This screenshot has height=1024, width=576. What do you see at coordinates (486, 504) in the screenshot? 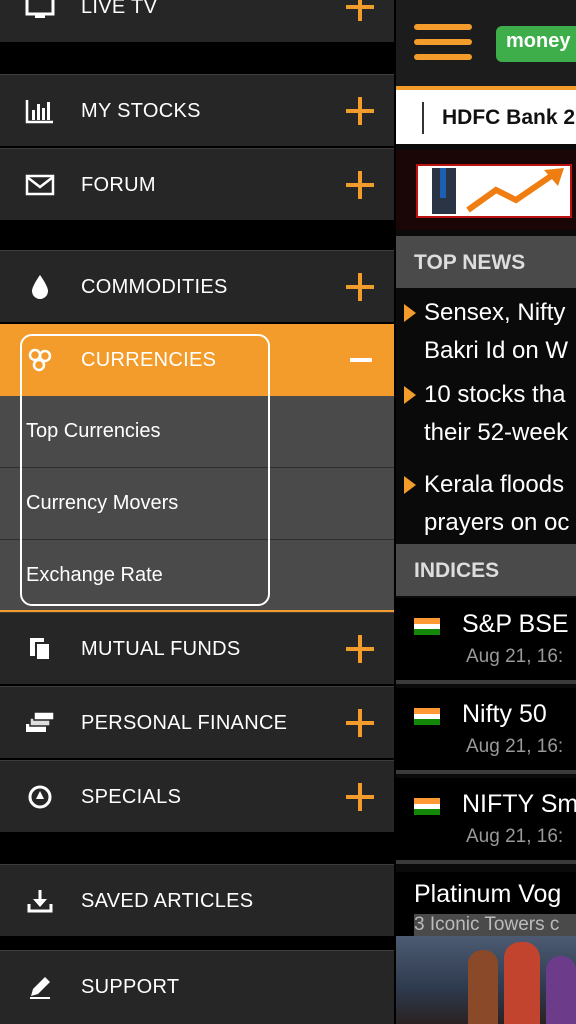
I see `news-item: Kerala floods prayers on oc` at bounding box center [486, 504].